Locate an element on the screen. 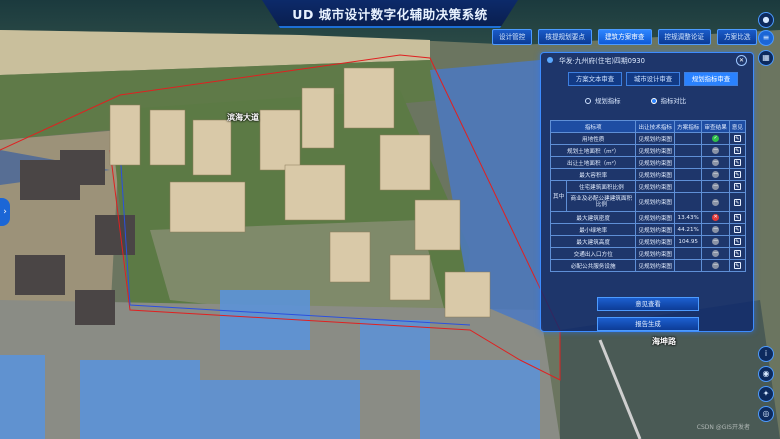 Image resolution: width=780 pixels, height=439 pixels. nav-scheme-compare: 方案比选 is located at coordinates (737, 37).